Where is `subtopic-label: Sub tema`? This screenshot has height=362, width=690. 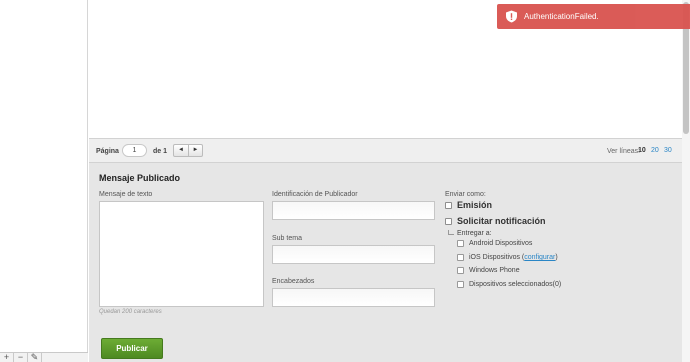 subtopic-label: Sub tema is located at coordinates (287, 238).